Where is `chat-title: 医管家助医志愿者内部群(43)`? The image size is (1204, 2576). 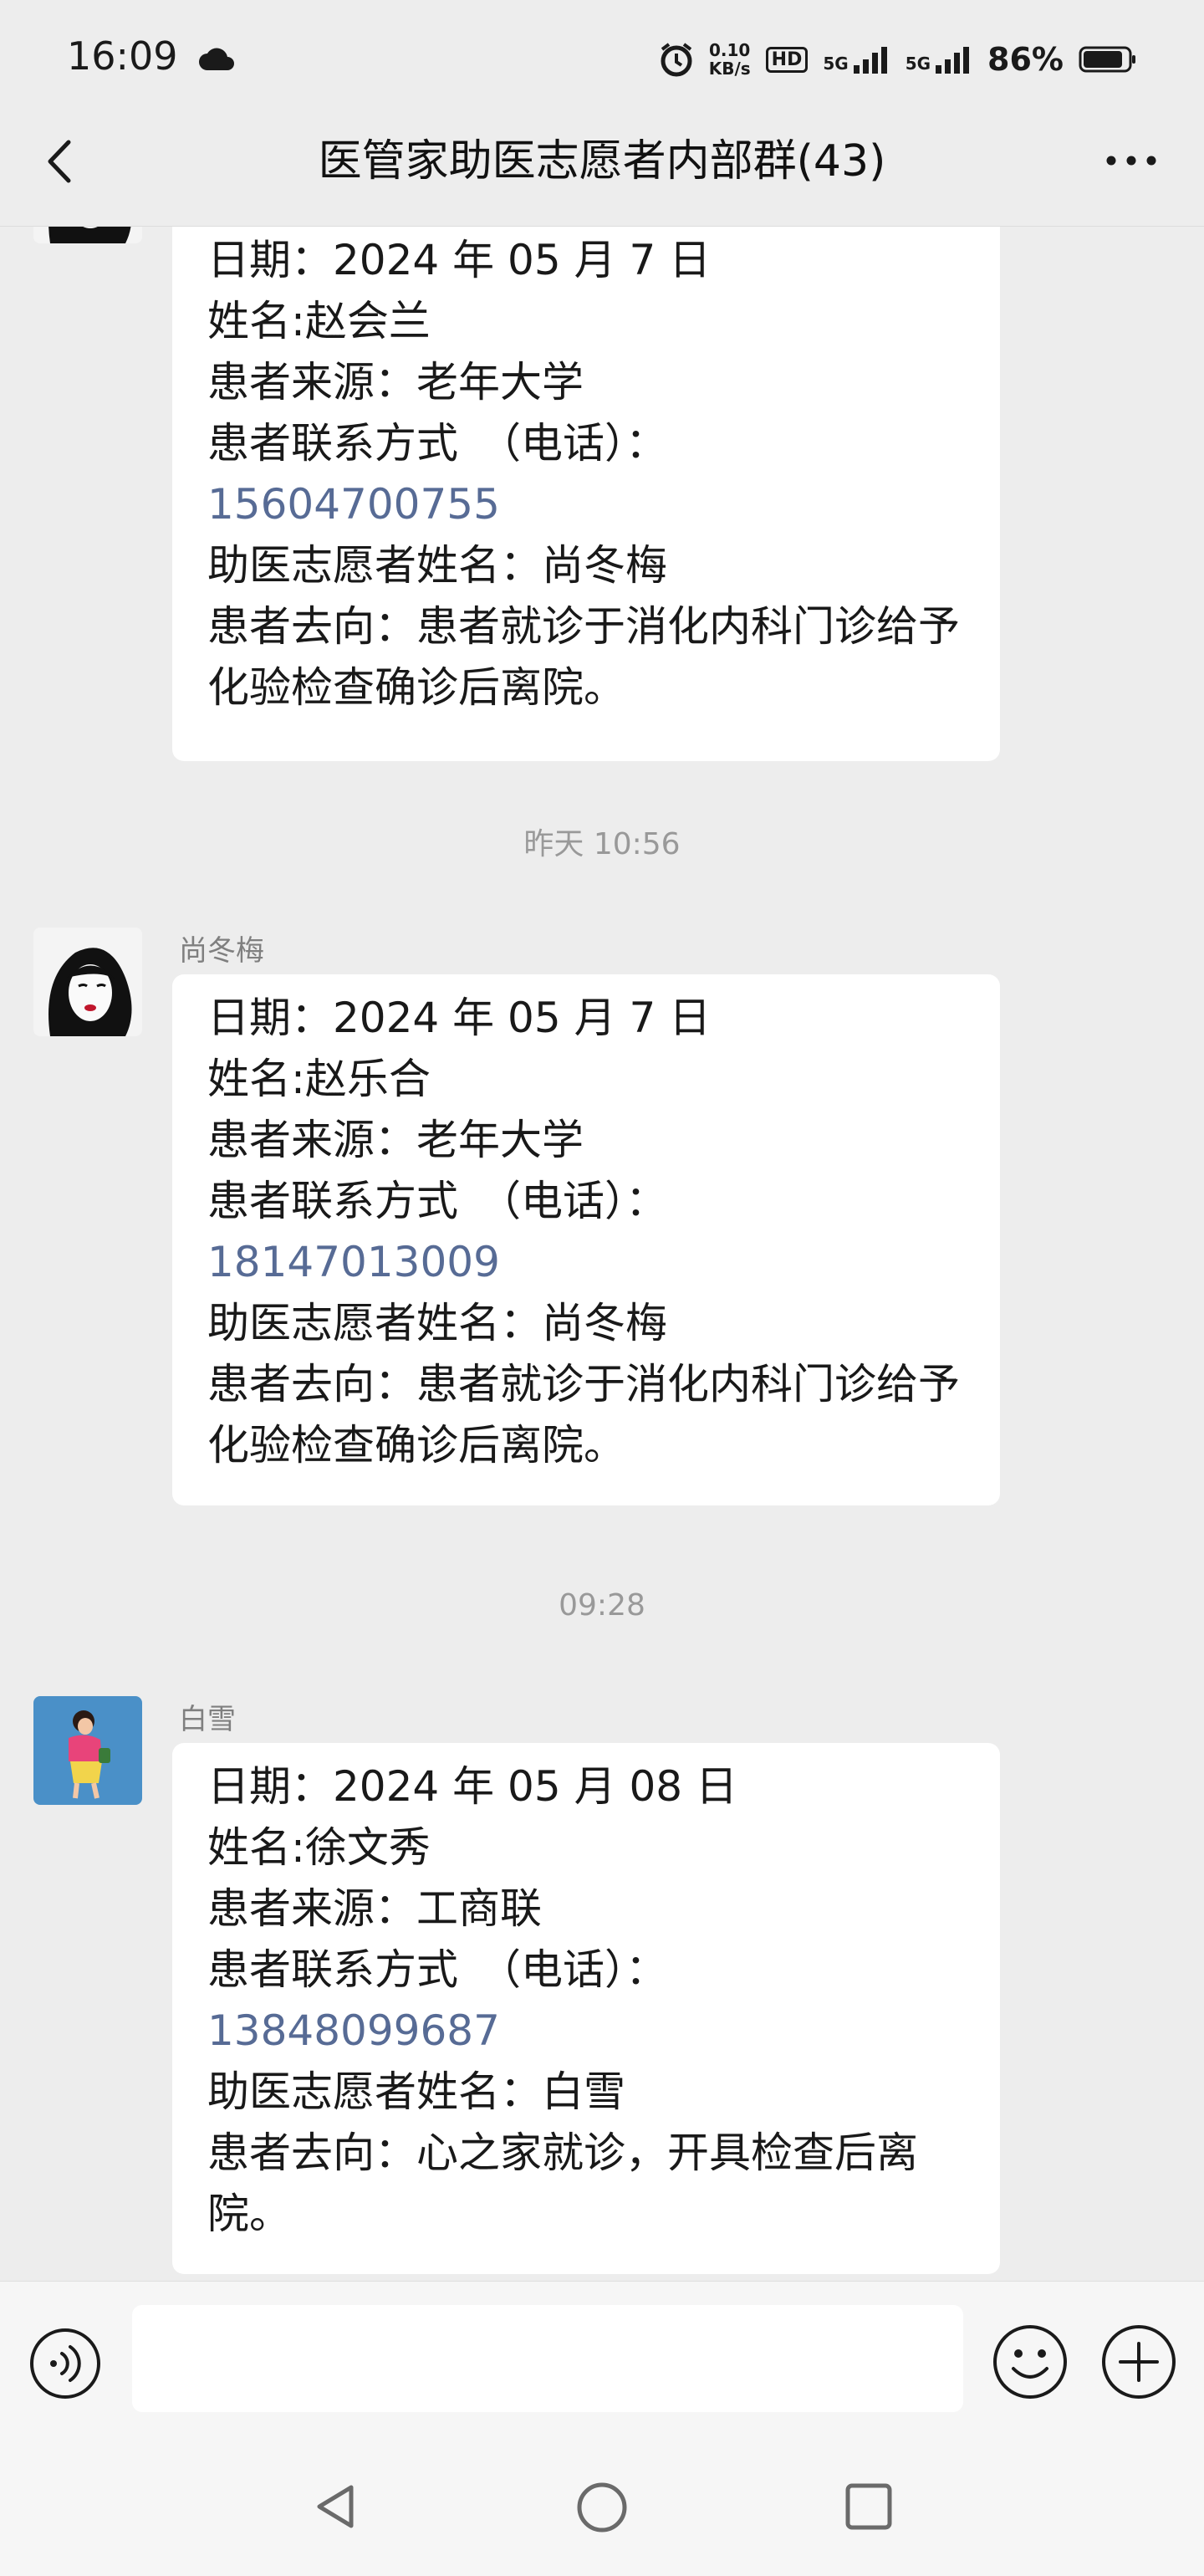 chat-title: 医管家助医志愿者内部群(43) is located at coordinates (602, 161).